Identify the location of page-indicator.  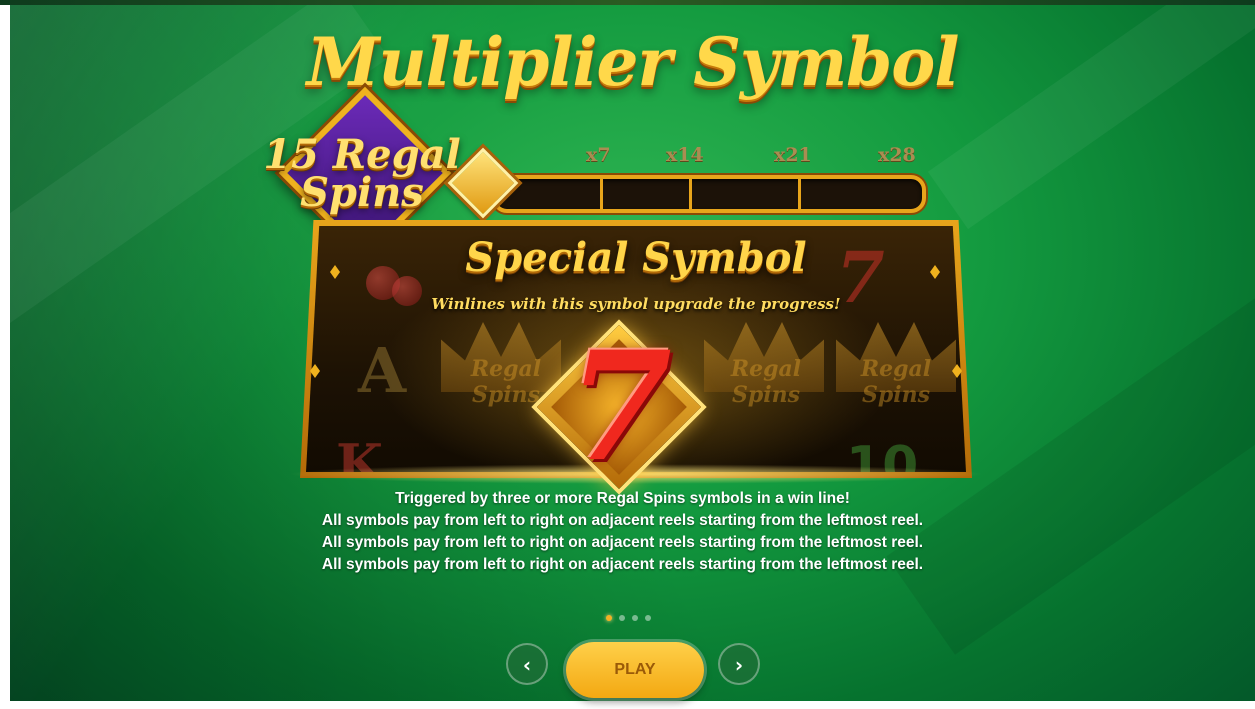
(628, 620).